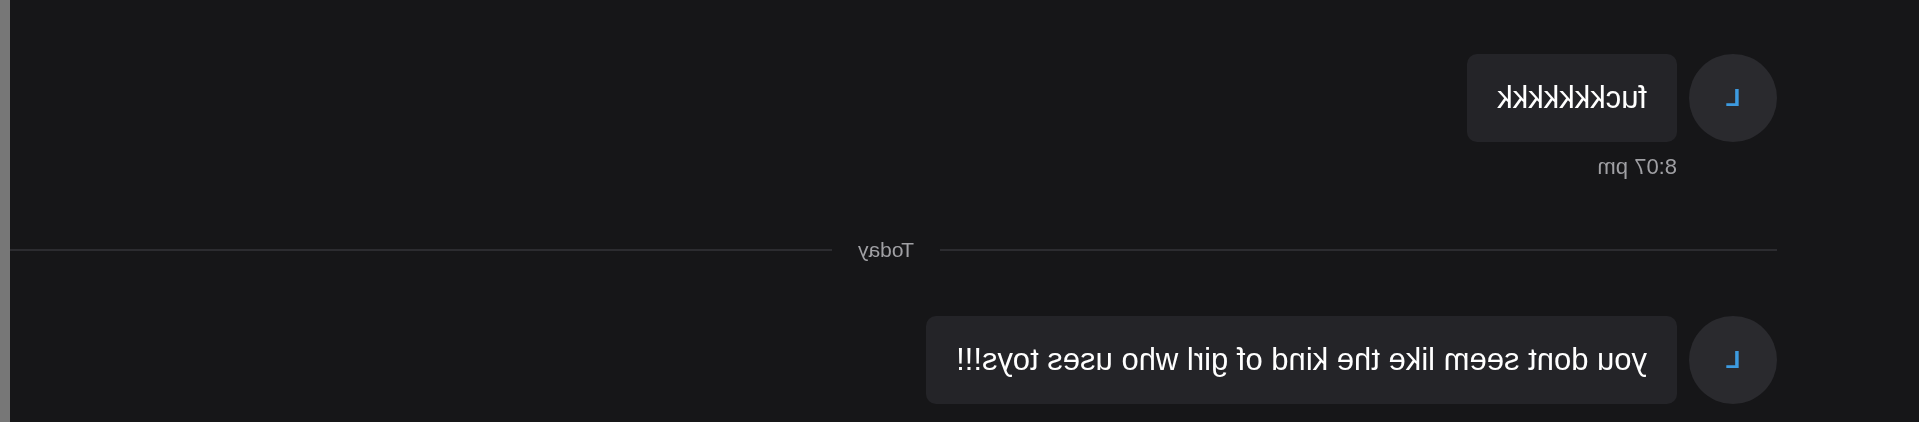 This screenshot has height=422, width=1919. I want to click on message-bubble: you dont seem like the kind of girl who uses toys!!!, so click(1301, 360).